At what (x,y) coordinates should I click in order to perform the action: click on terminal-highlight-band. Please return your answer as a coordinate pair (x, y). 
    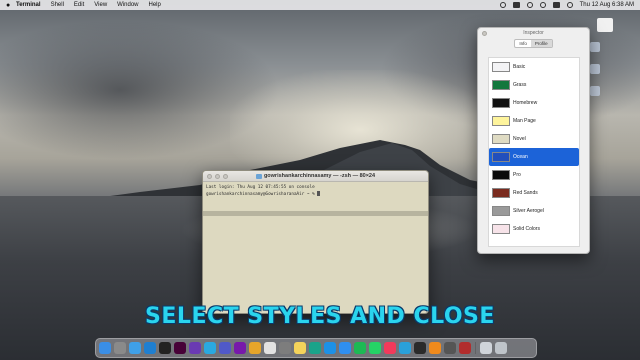
    Looking at the image, I should click on (315, 213).